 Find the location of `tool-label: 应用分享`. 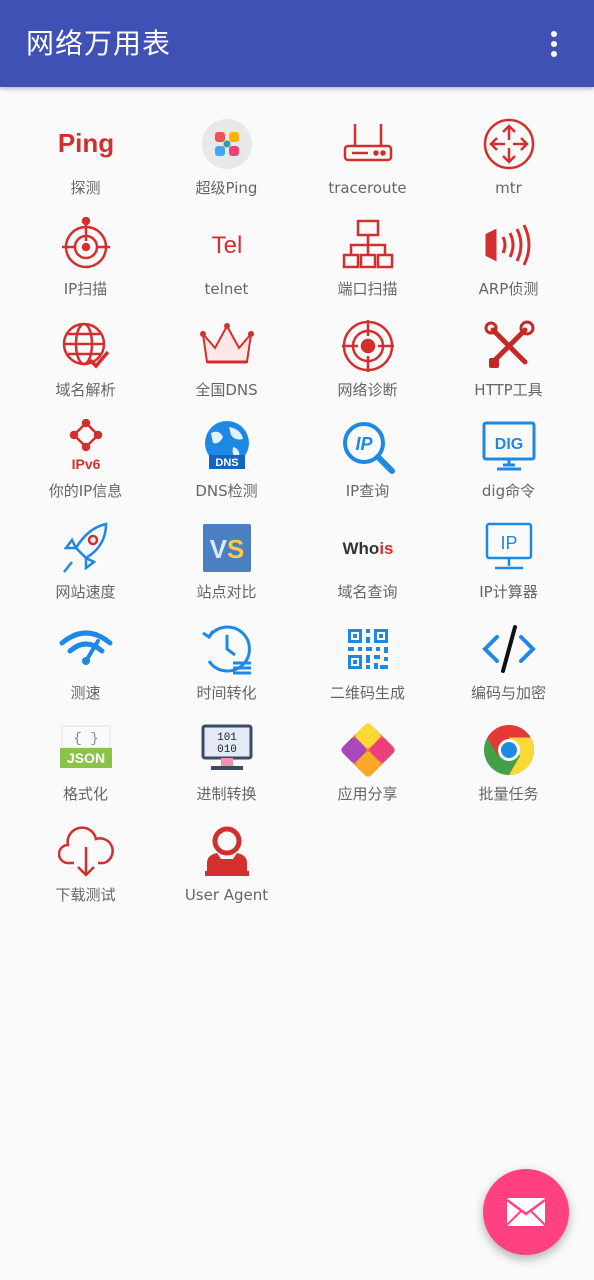

tool-label: 应用分享 is located at coordinates (367, 794).